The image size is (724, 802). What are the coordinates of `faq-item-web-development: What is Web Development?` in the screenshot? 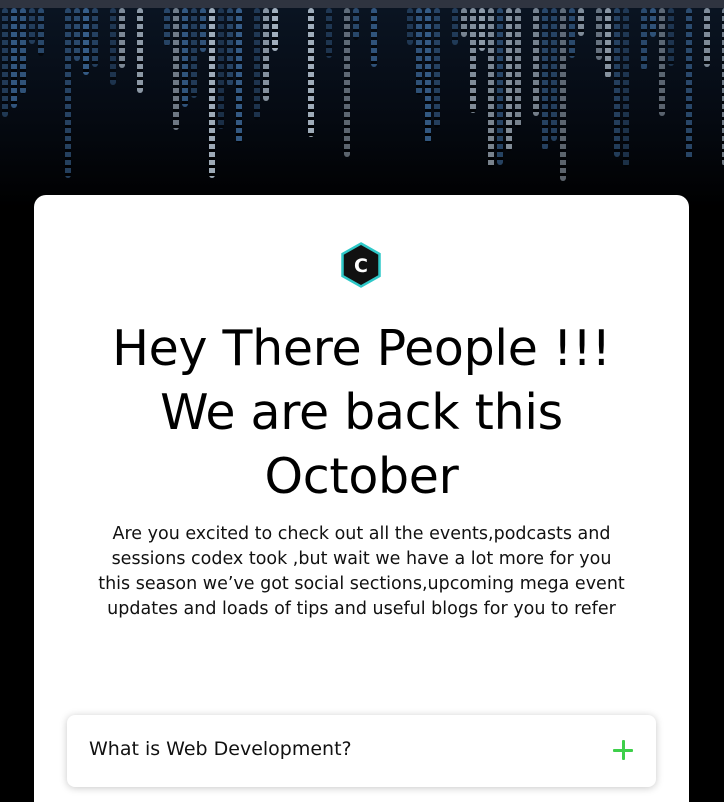 It's located at (361, 751).